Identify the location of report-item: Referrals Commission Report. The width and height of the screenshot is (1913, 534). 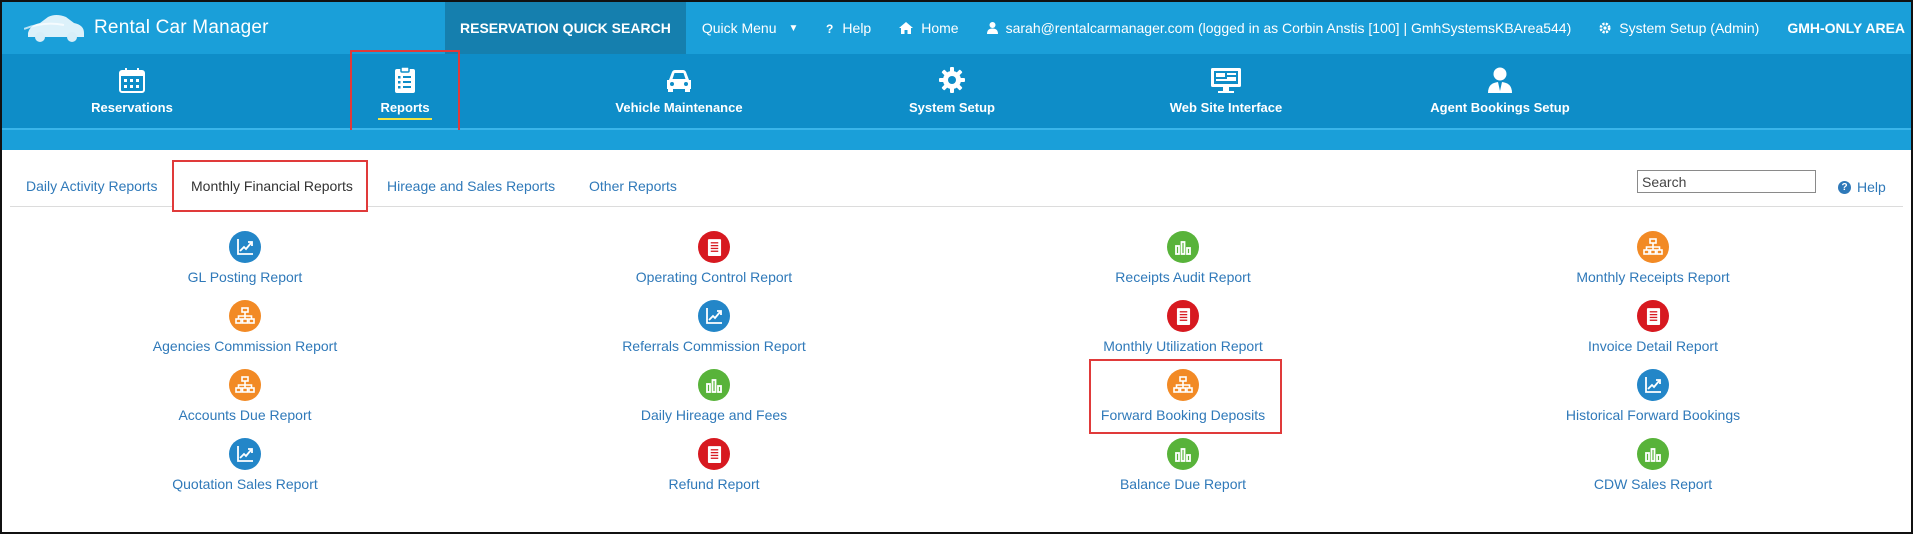
(714, 327).